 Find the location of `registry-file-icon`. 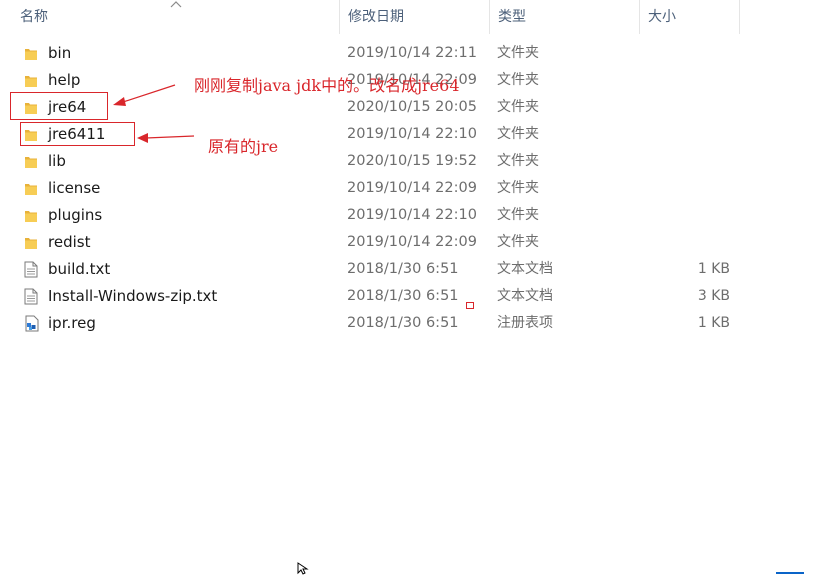

registry-file-icon is located at coordinates (32, 323).